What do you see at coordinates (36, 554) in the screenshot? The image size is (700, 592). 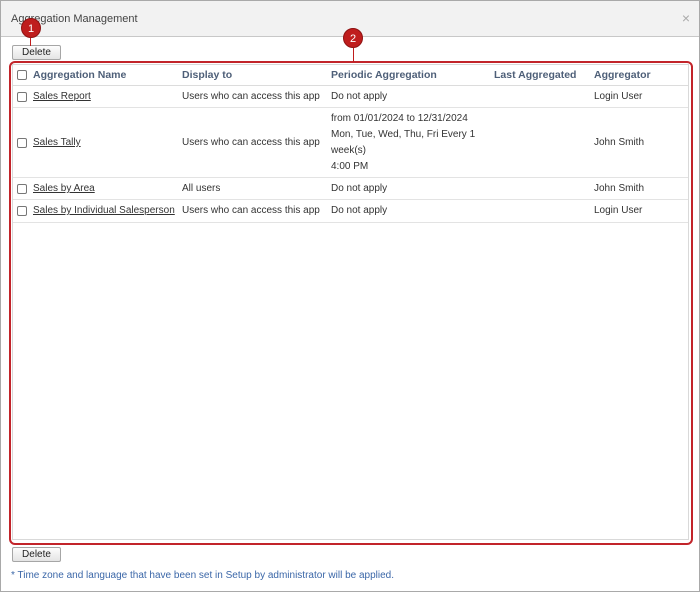 I see `delete-button-bottom: Delete` at bounding box center [36, 554].